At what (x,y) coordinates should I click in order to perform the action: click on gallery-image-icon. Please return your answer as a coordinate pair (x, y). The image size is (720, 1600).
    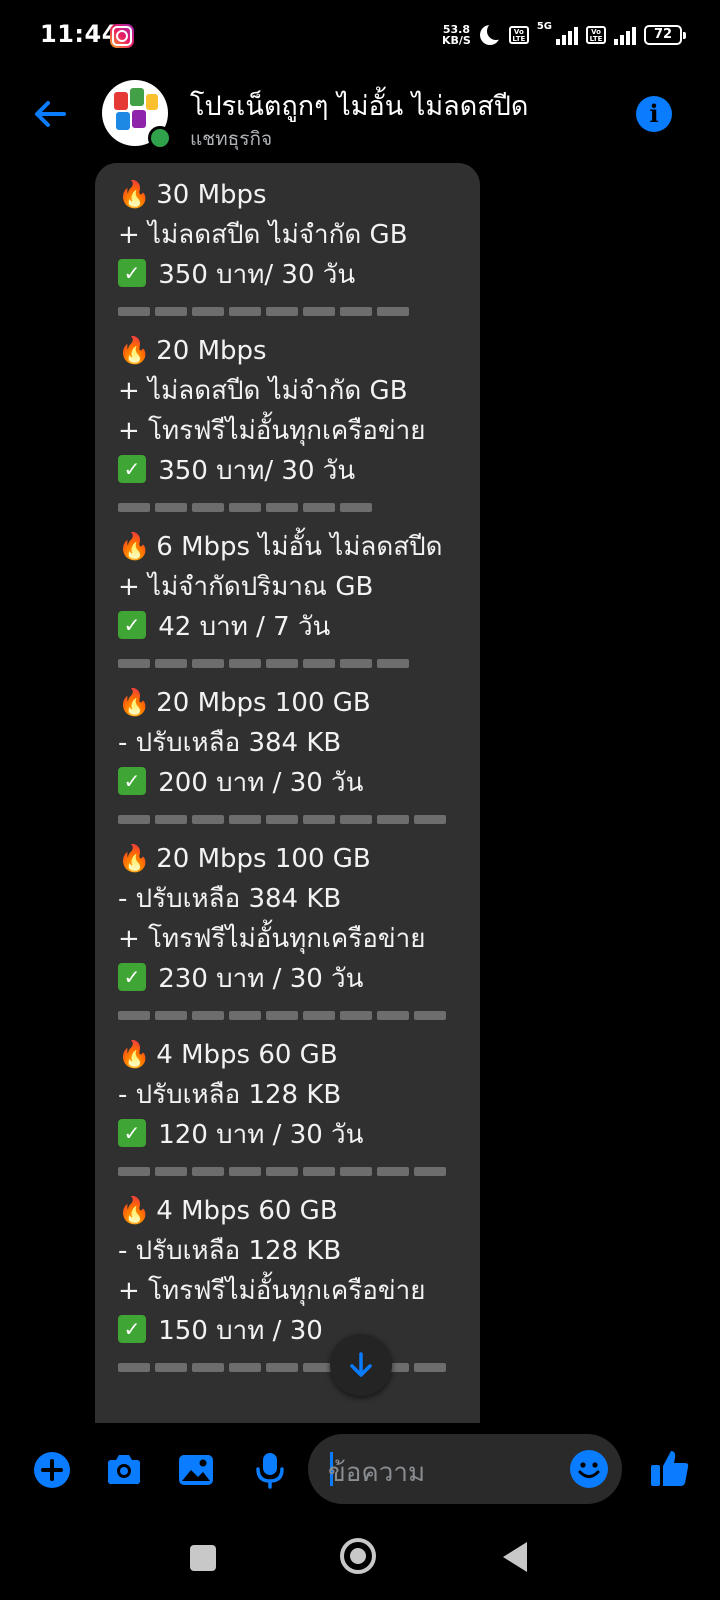
    Looking at the image, I should click on (196, 1470).